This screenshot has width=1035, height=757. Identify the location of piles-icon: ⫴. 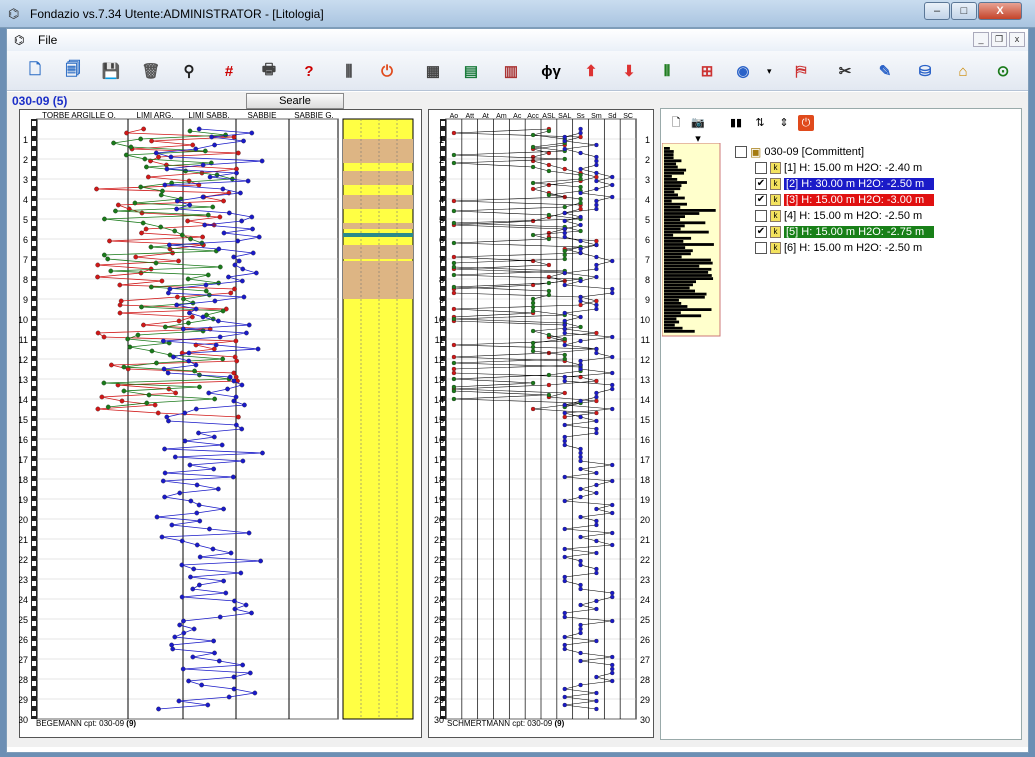
(667, 71).